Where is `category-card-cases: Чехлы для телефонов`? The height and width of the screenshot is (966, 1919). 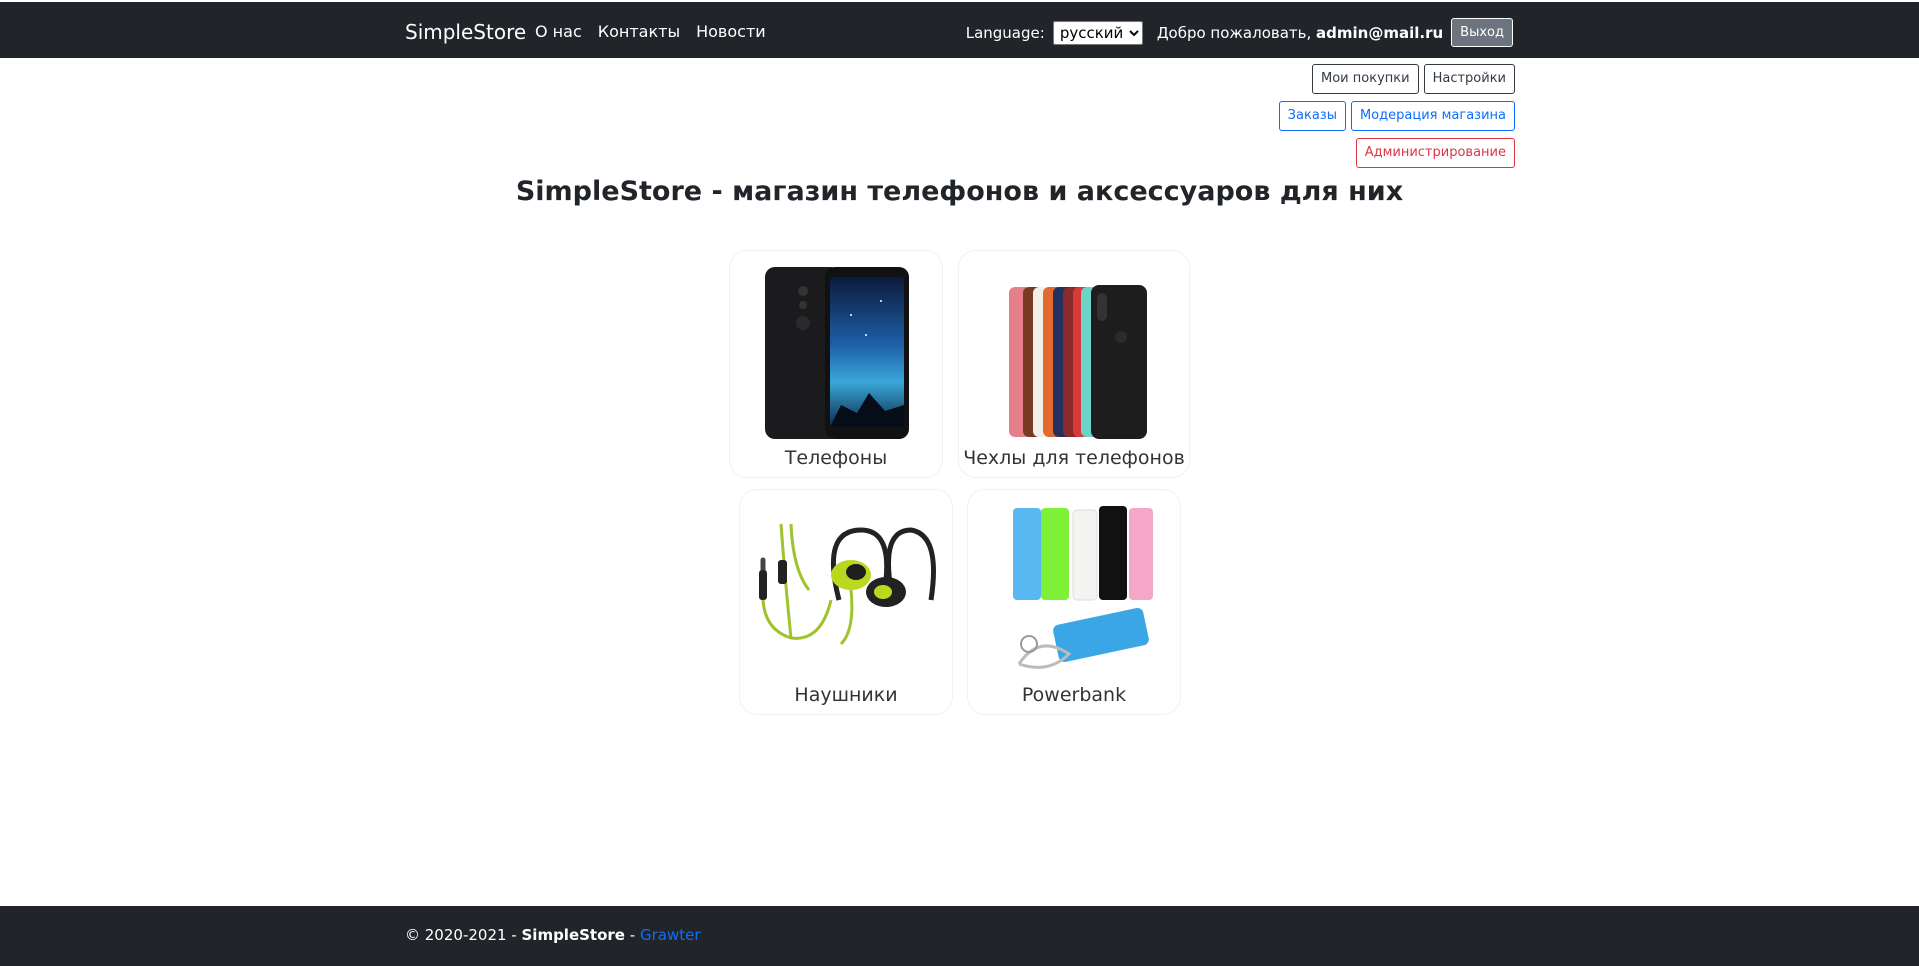 category-card-cases: Чехлы для телефонов is located at coordinates (1074, 364).